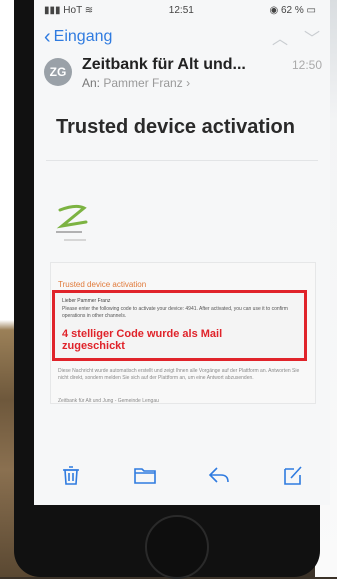 This screenshot has height=579, width=337. I want to click on message-subject: Trusted device activation, so click(175, 127).